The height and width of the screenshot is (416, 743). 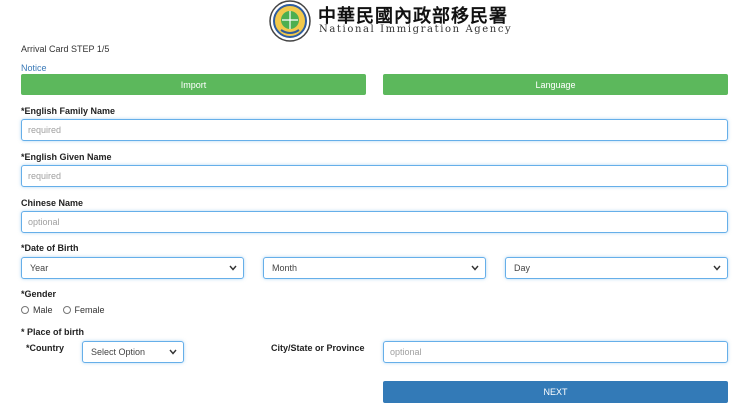 I want to click on gender-label: *Gender, so click(x=39, y=294).